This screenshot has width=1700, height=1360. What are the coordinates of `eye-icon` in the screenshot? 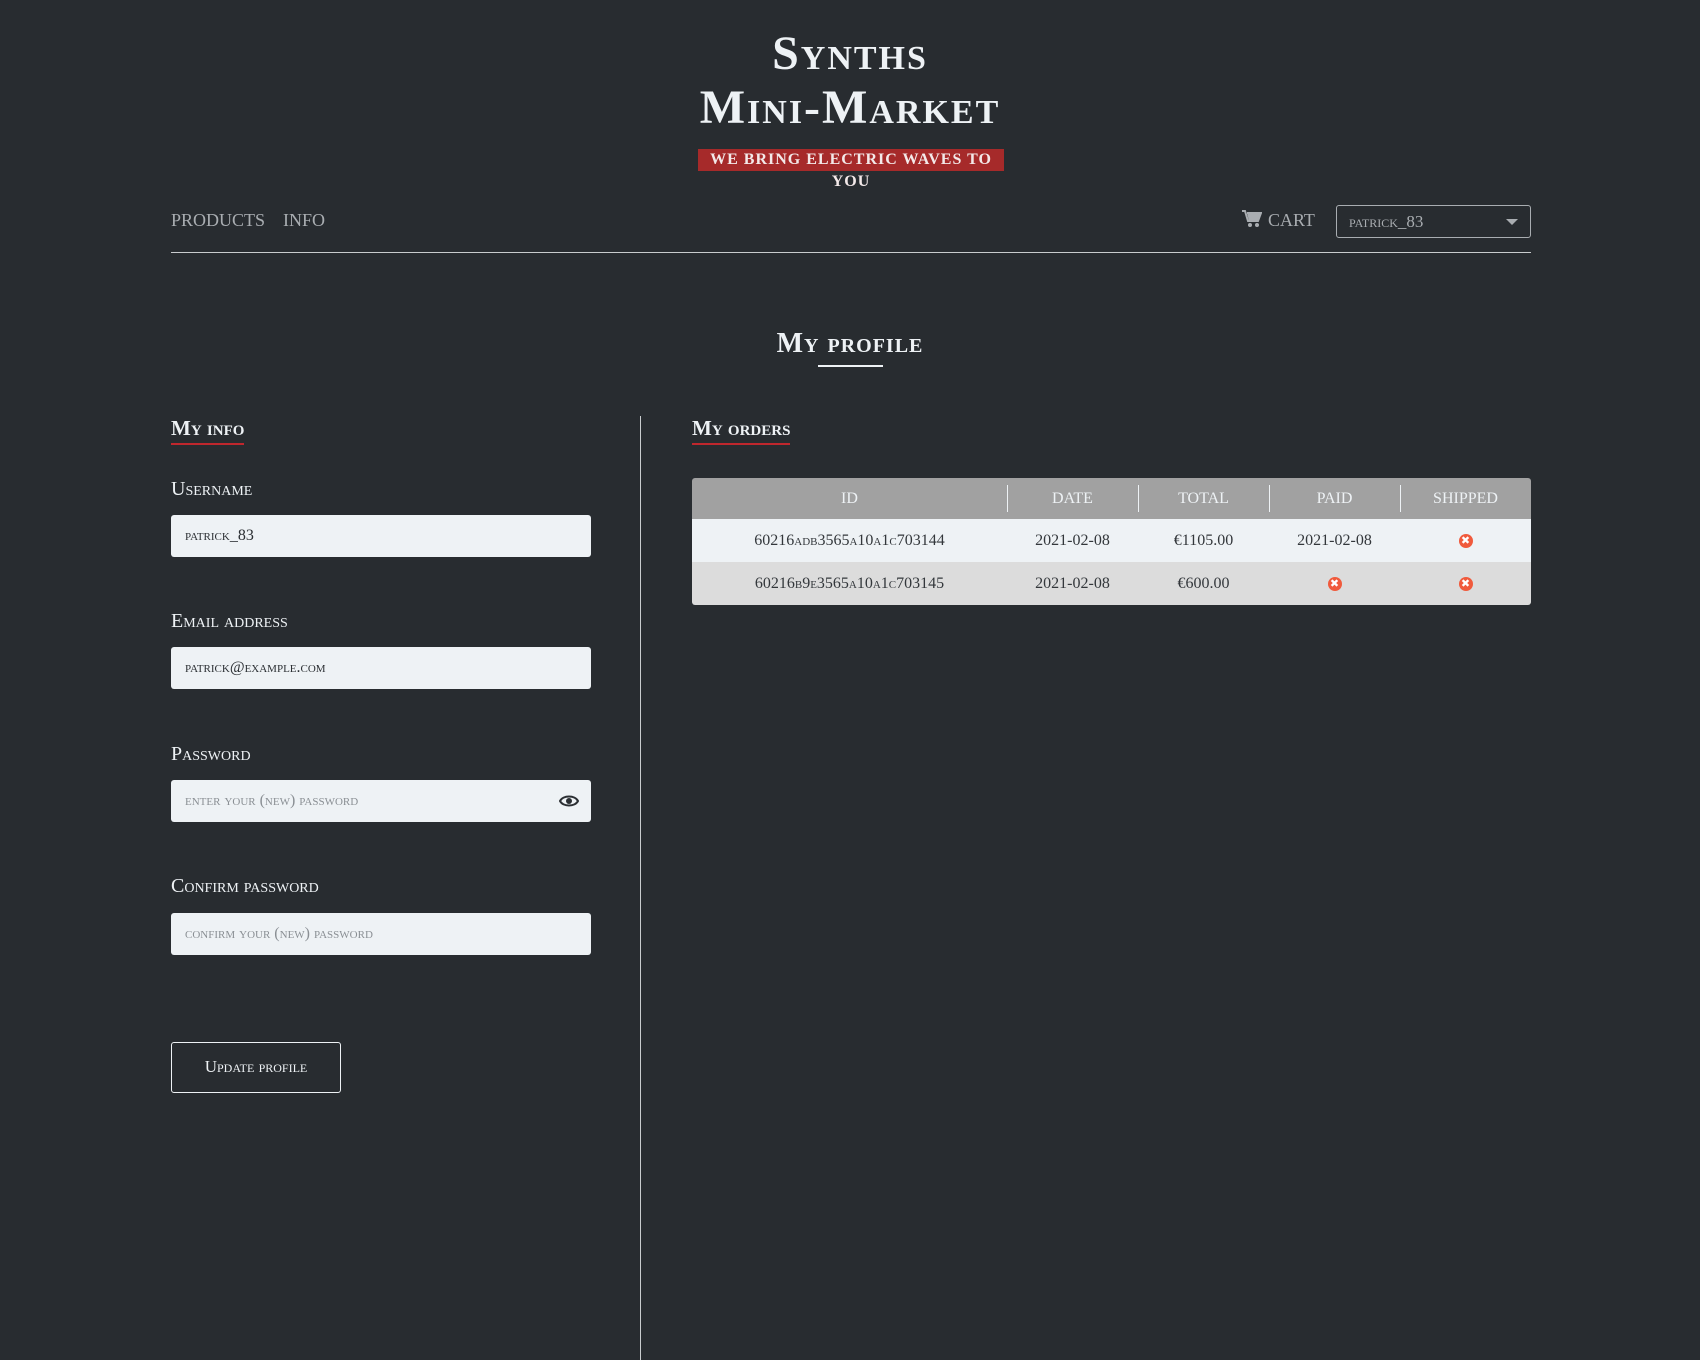 It's located at (569, 801).